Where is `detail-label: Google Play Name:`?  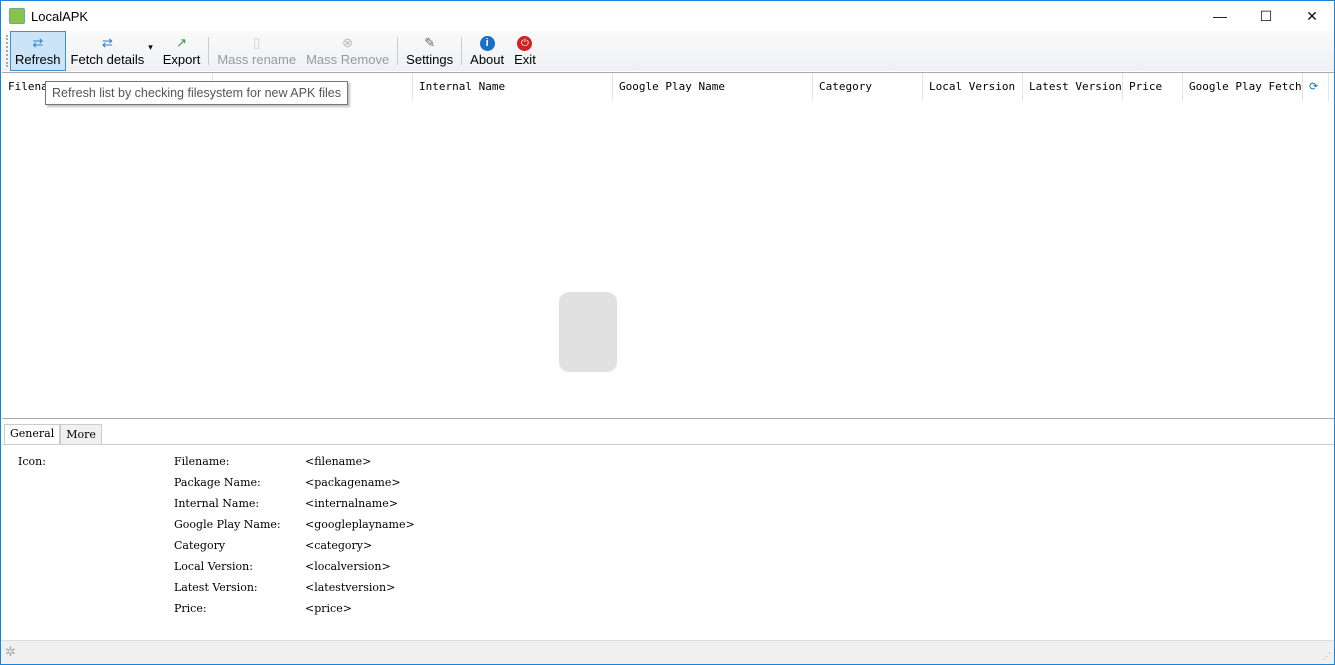 detail-label: Google Play Name: is located at coordinates (227, 524).